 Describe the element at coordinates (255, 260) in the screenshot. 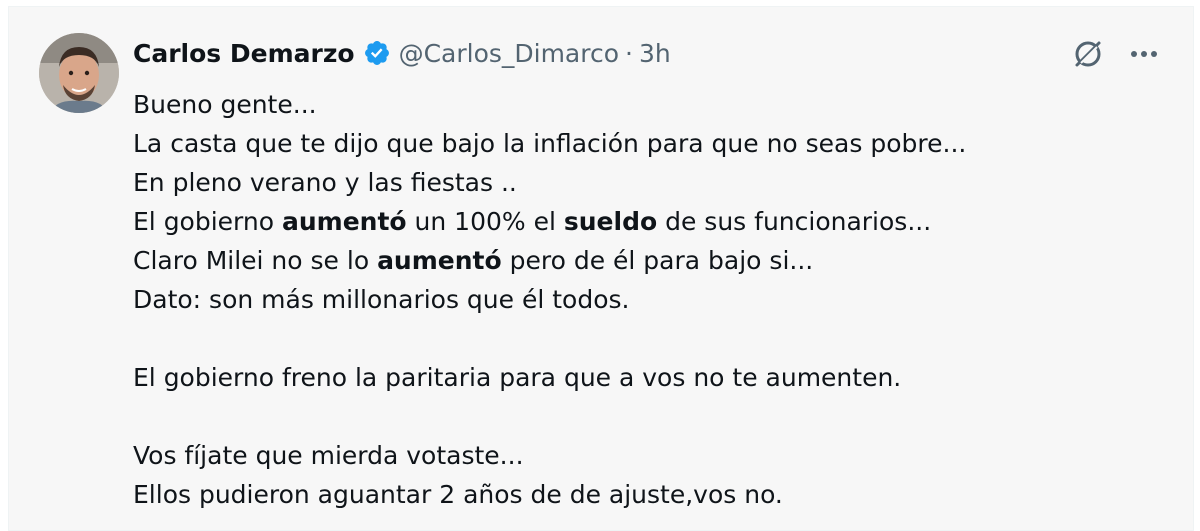

I see `text-segment: Claro Milei no se lo` at that location.